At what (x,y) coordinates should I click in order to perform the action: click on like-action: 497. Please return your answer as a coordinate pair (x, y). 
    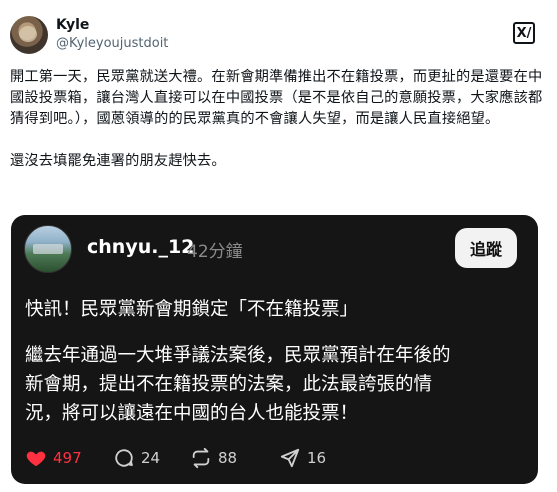
    Looking at the image, I should click on (53, 458).